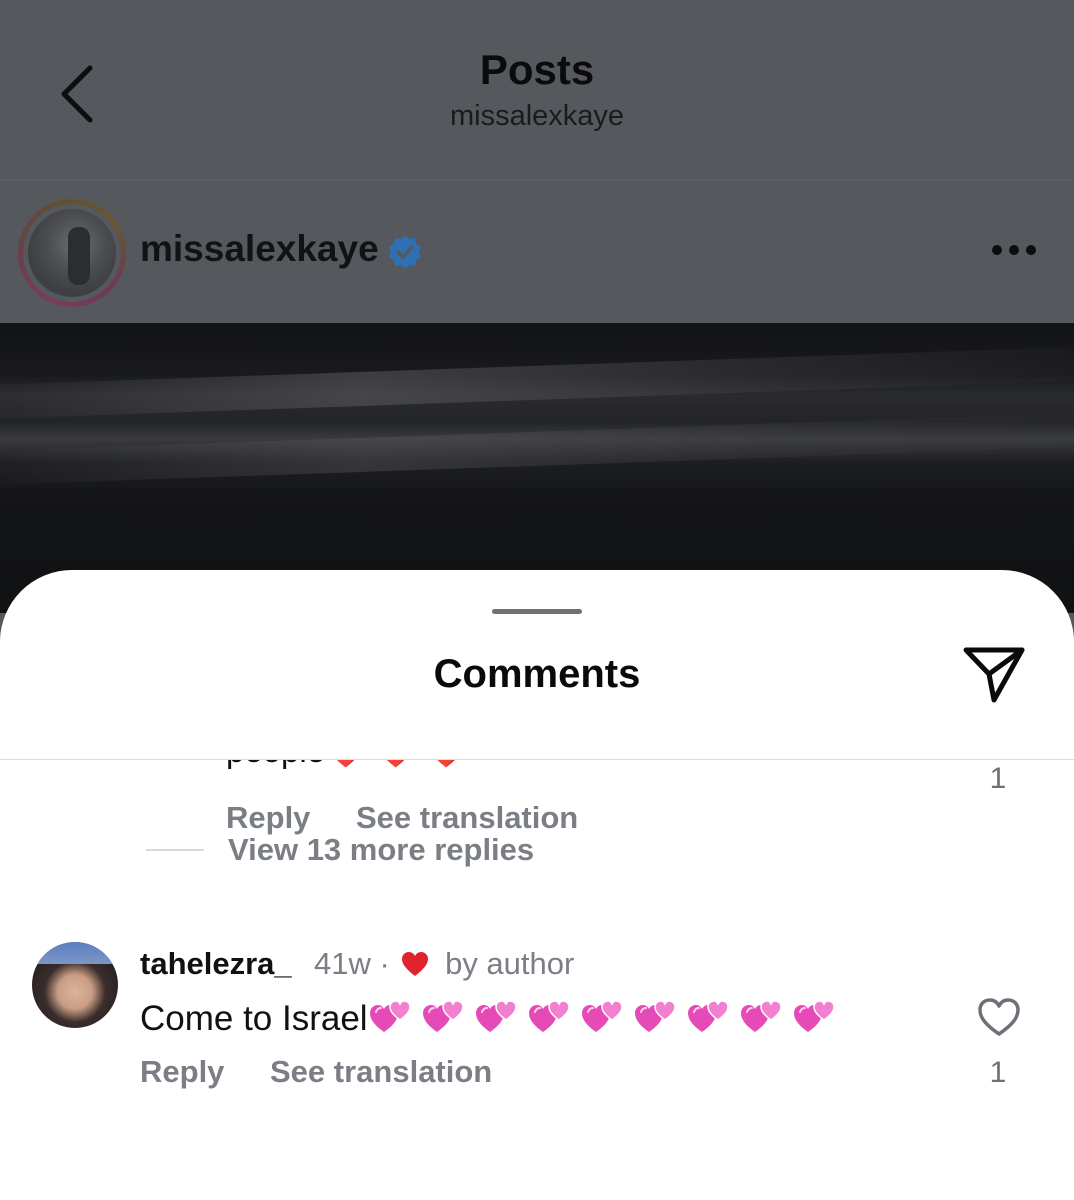  I want to click on comment-meta: 41w · by author, so click(444, 964).